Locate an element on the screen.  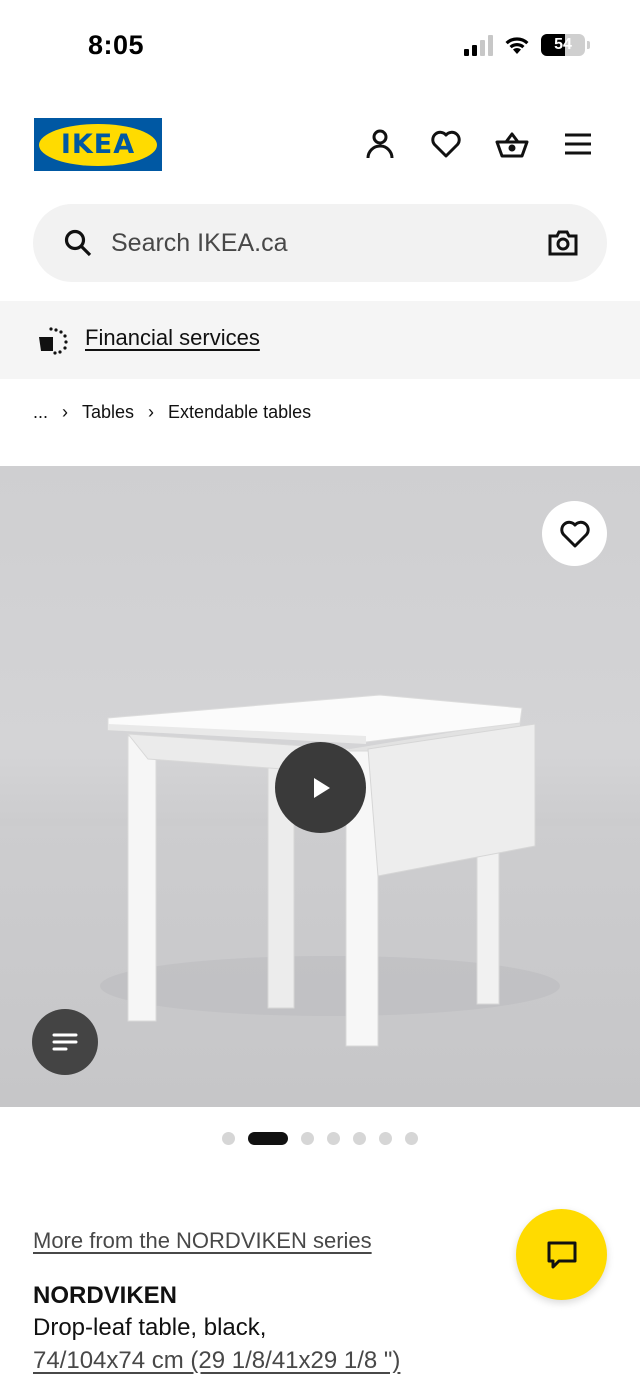
basket-icon is located at coordinates (512, 144).